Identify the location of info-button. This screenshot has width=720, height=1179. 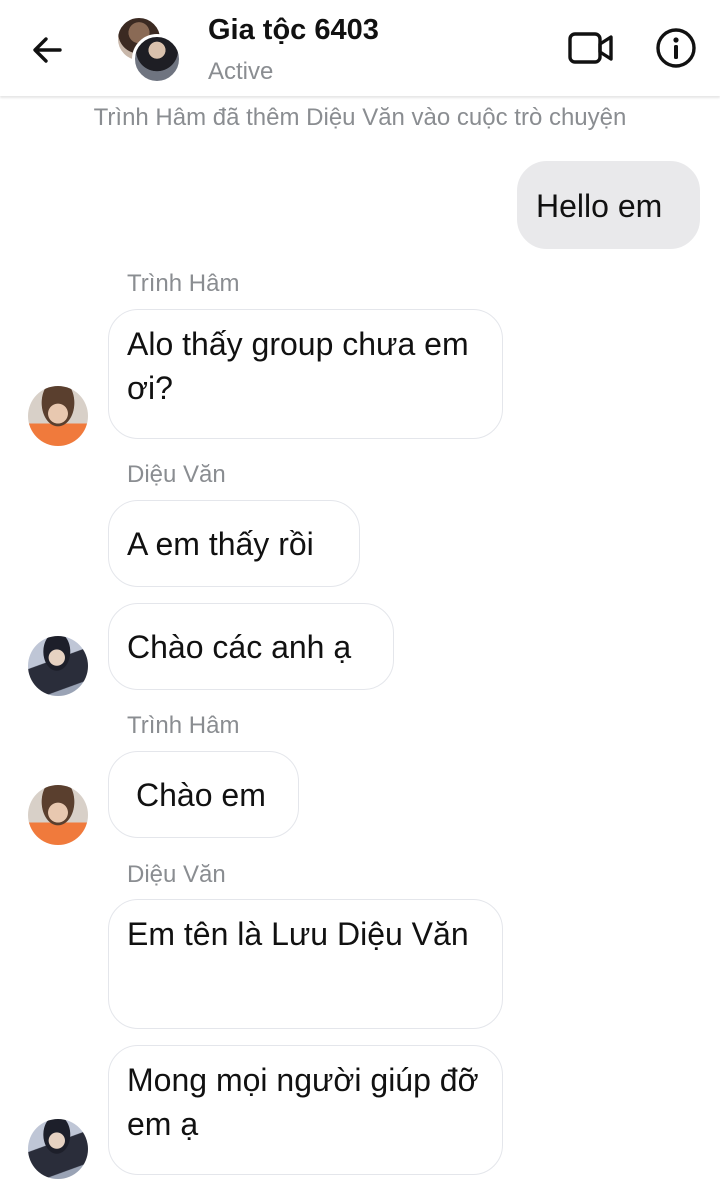
(676, 48).